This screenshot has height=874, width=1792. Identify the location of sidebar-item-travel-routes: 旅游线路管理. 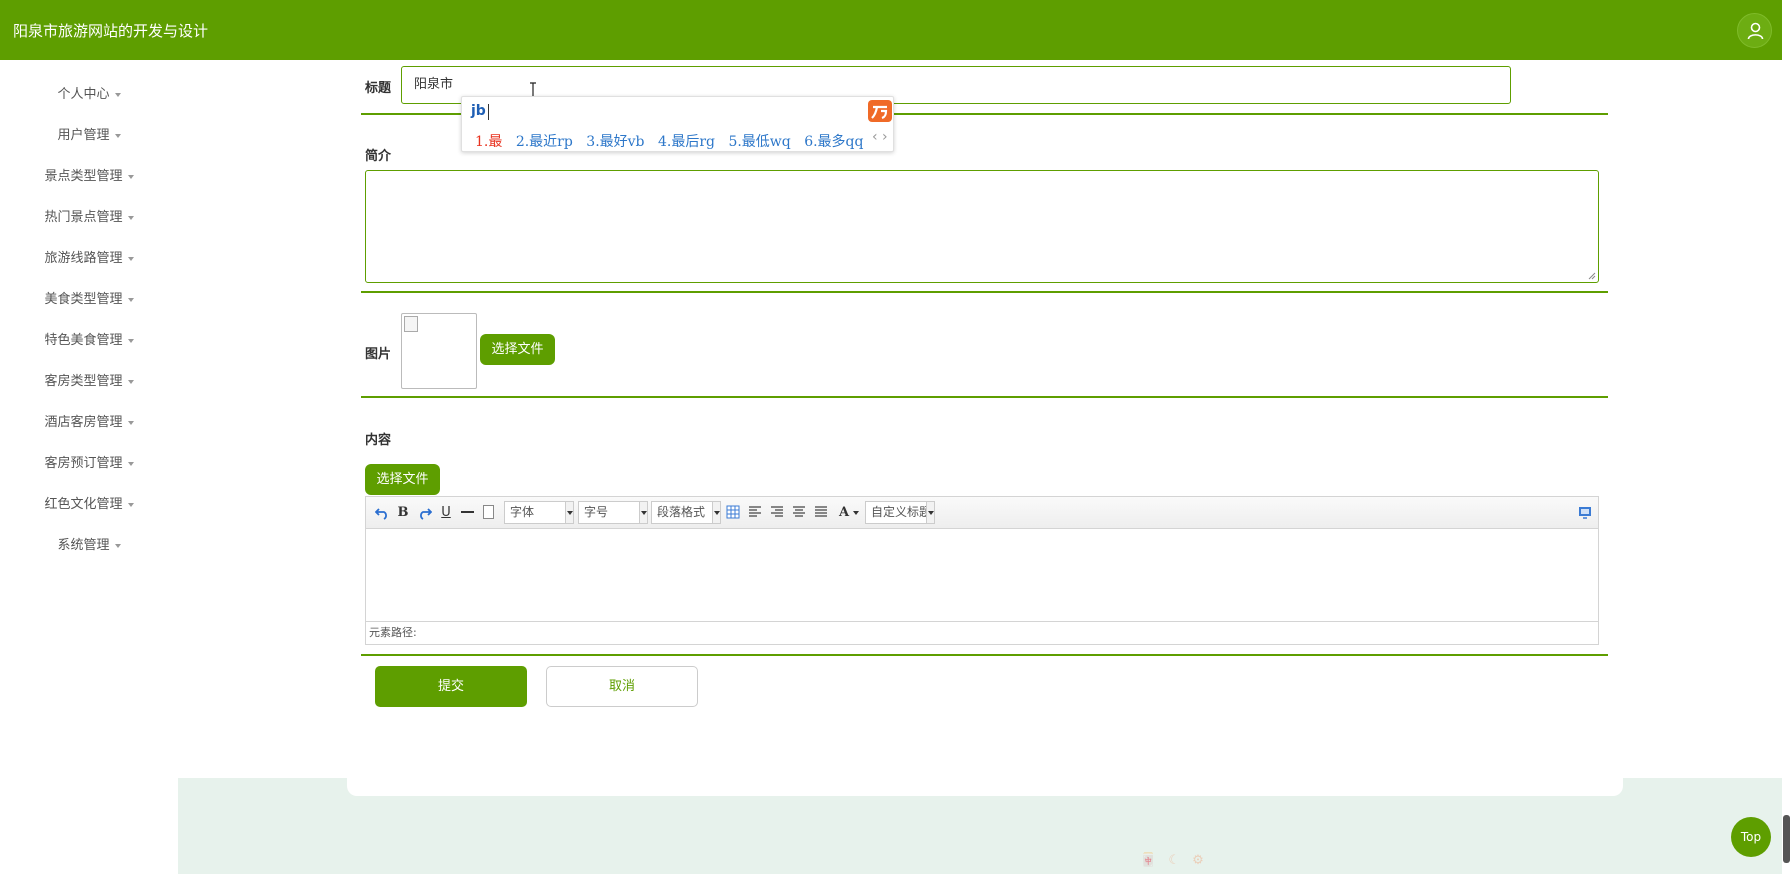
(89, 258).